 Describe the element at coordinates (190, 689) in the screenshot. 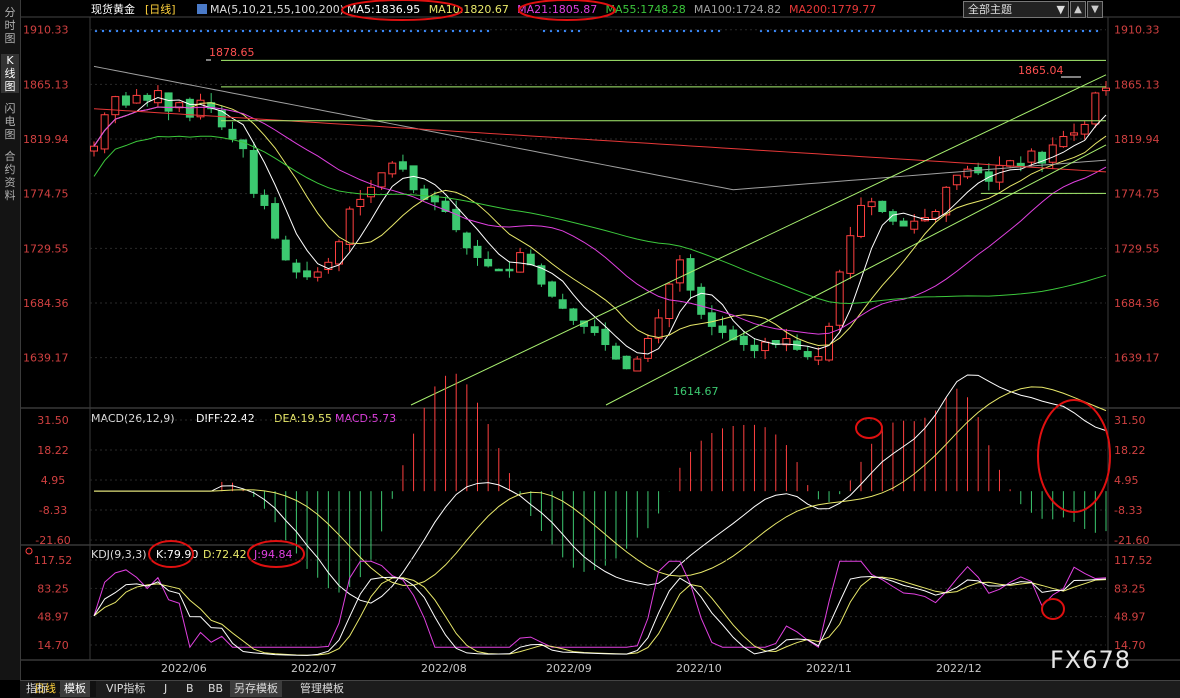

I see `tab-b: B` at that location.